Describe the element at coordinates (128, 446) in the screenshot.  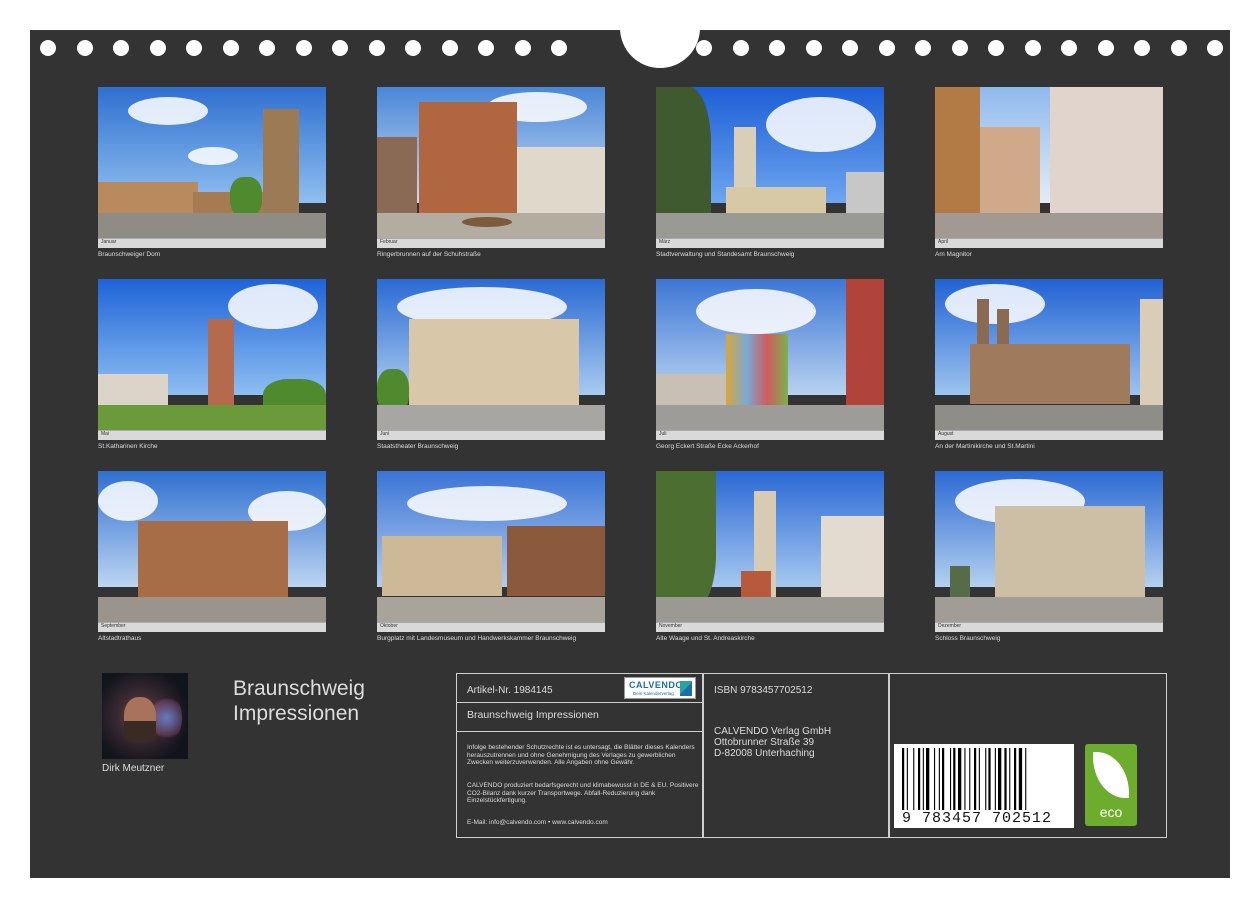
I see `photo-caption: St.Katharinen Kirche` at that location.